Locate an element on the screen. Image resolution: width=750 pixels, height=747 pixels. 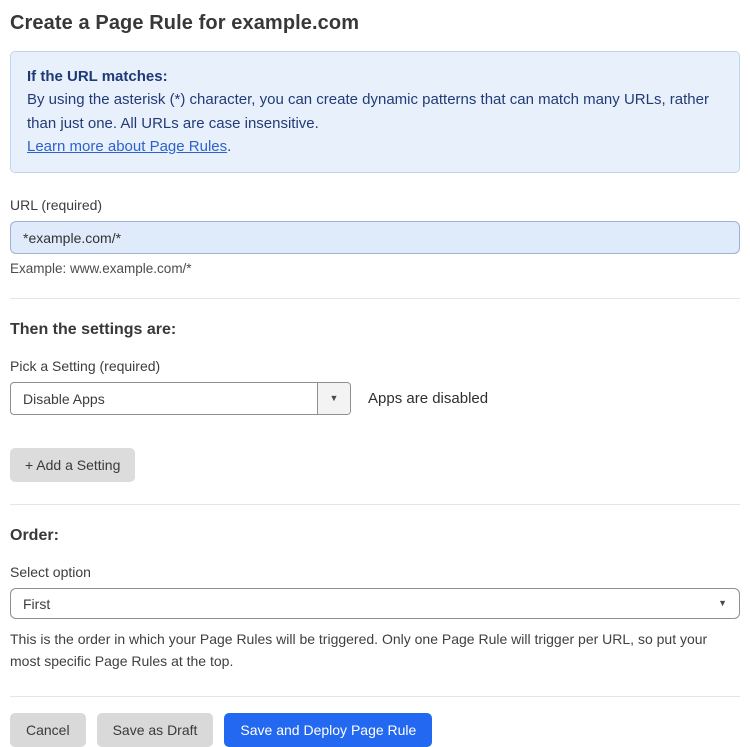
setting-picker-label: Pick a Setting (required) is located at coordinates (85, 366).